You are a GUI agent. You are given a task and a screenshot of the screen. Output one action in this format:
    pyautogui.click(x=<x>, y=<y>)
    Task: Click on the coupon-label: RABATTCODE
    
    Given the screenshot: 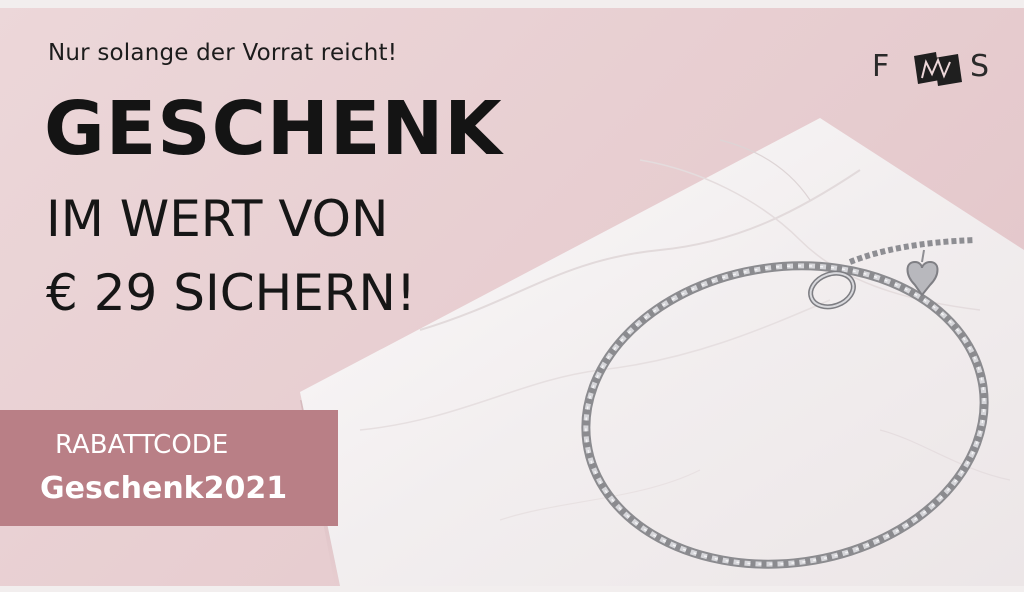 What is the action you would take?
    pyautogui.click(x=142, y=445)
    